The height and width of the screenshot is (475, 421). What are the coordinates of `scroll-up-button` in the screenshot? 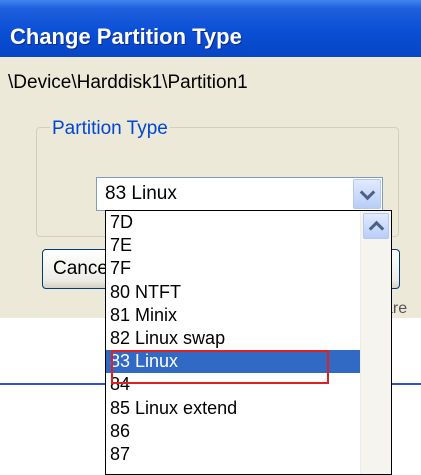 It's located at (376, 226).